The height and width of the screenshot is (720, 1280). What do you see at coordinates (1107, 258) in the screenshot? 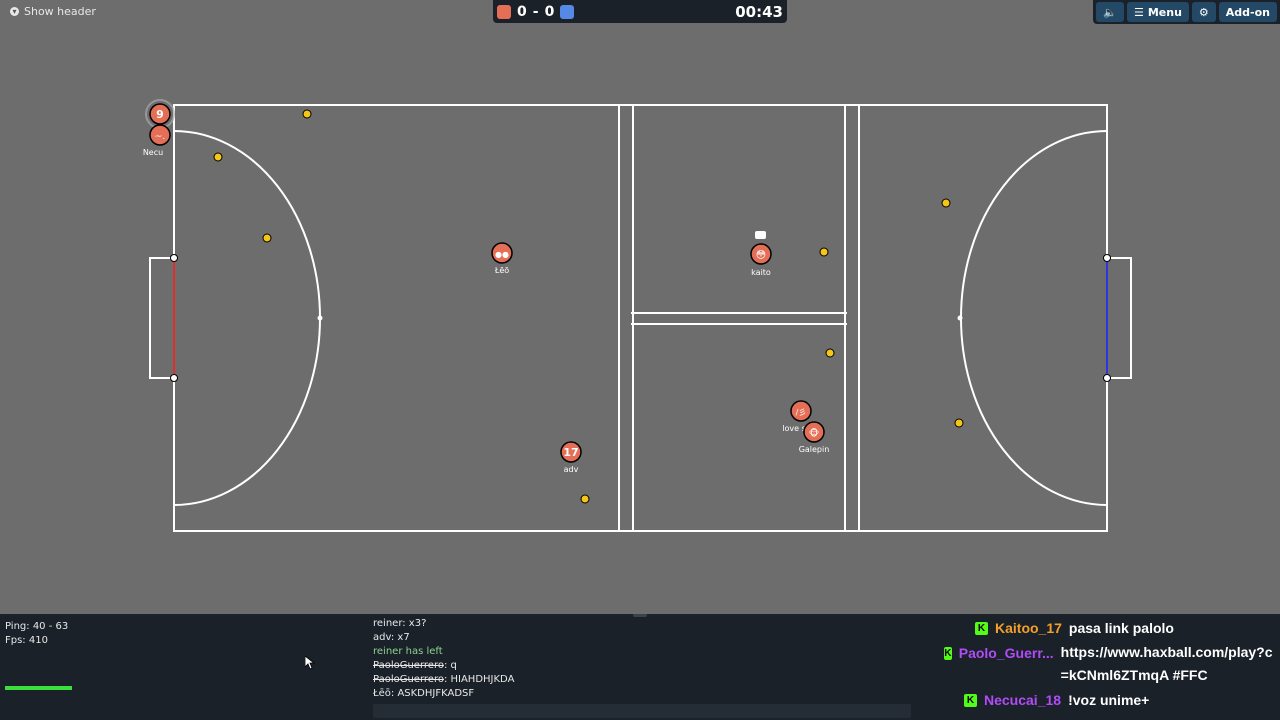
I see `right-post-top` at bounding box center [1107, 258].